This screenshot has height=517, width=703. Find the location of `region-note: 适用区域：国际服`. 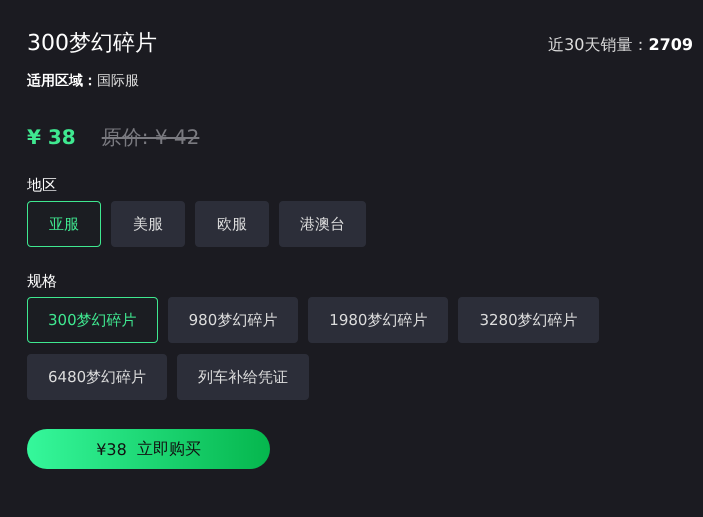

region-note: 适用区域：国际服 is located at coordinates (83, 81).